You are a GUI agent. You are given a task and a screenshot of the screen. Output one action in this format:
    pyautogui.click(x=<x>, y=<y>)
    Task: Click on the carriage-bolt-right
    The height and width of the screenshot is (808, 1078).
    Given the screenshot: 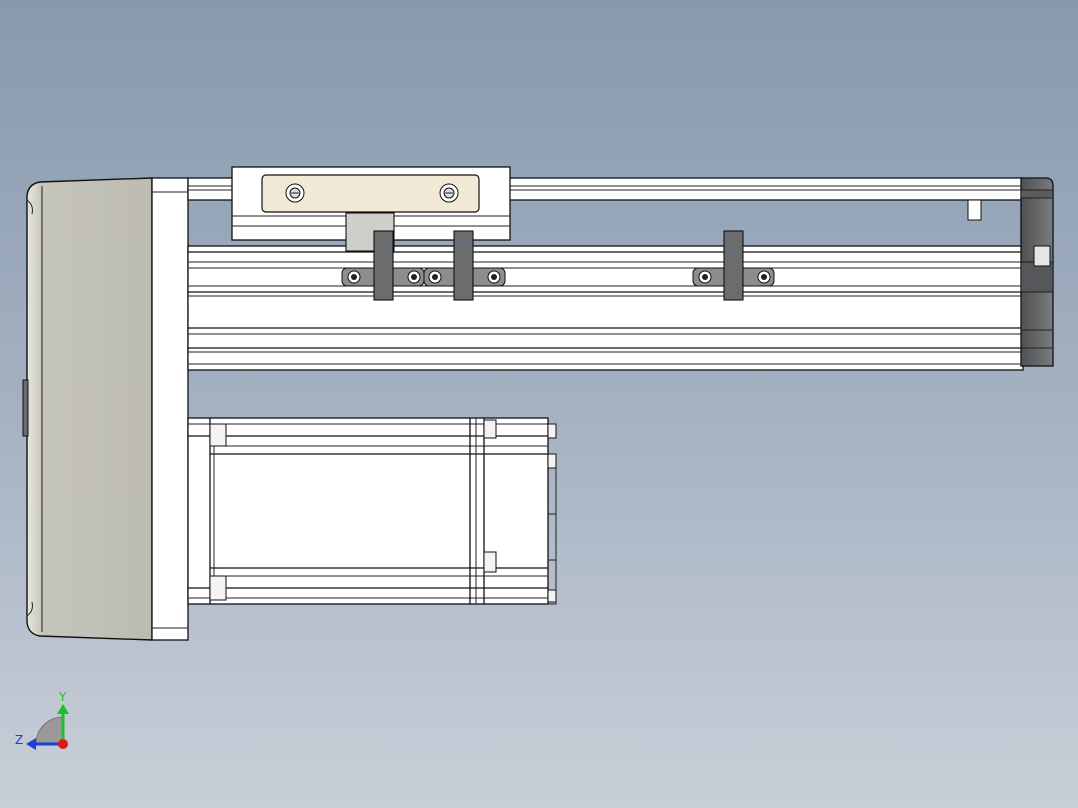 What is the action you would take?
    pyautogui.click(x=449, y=193)
    